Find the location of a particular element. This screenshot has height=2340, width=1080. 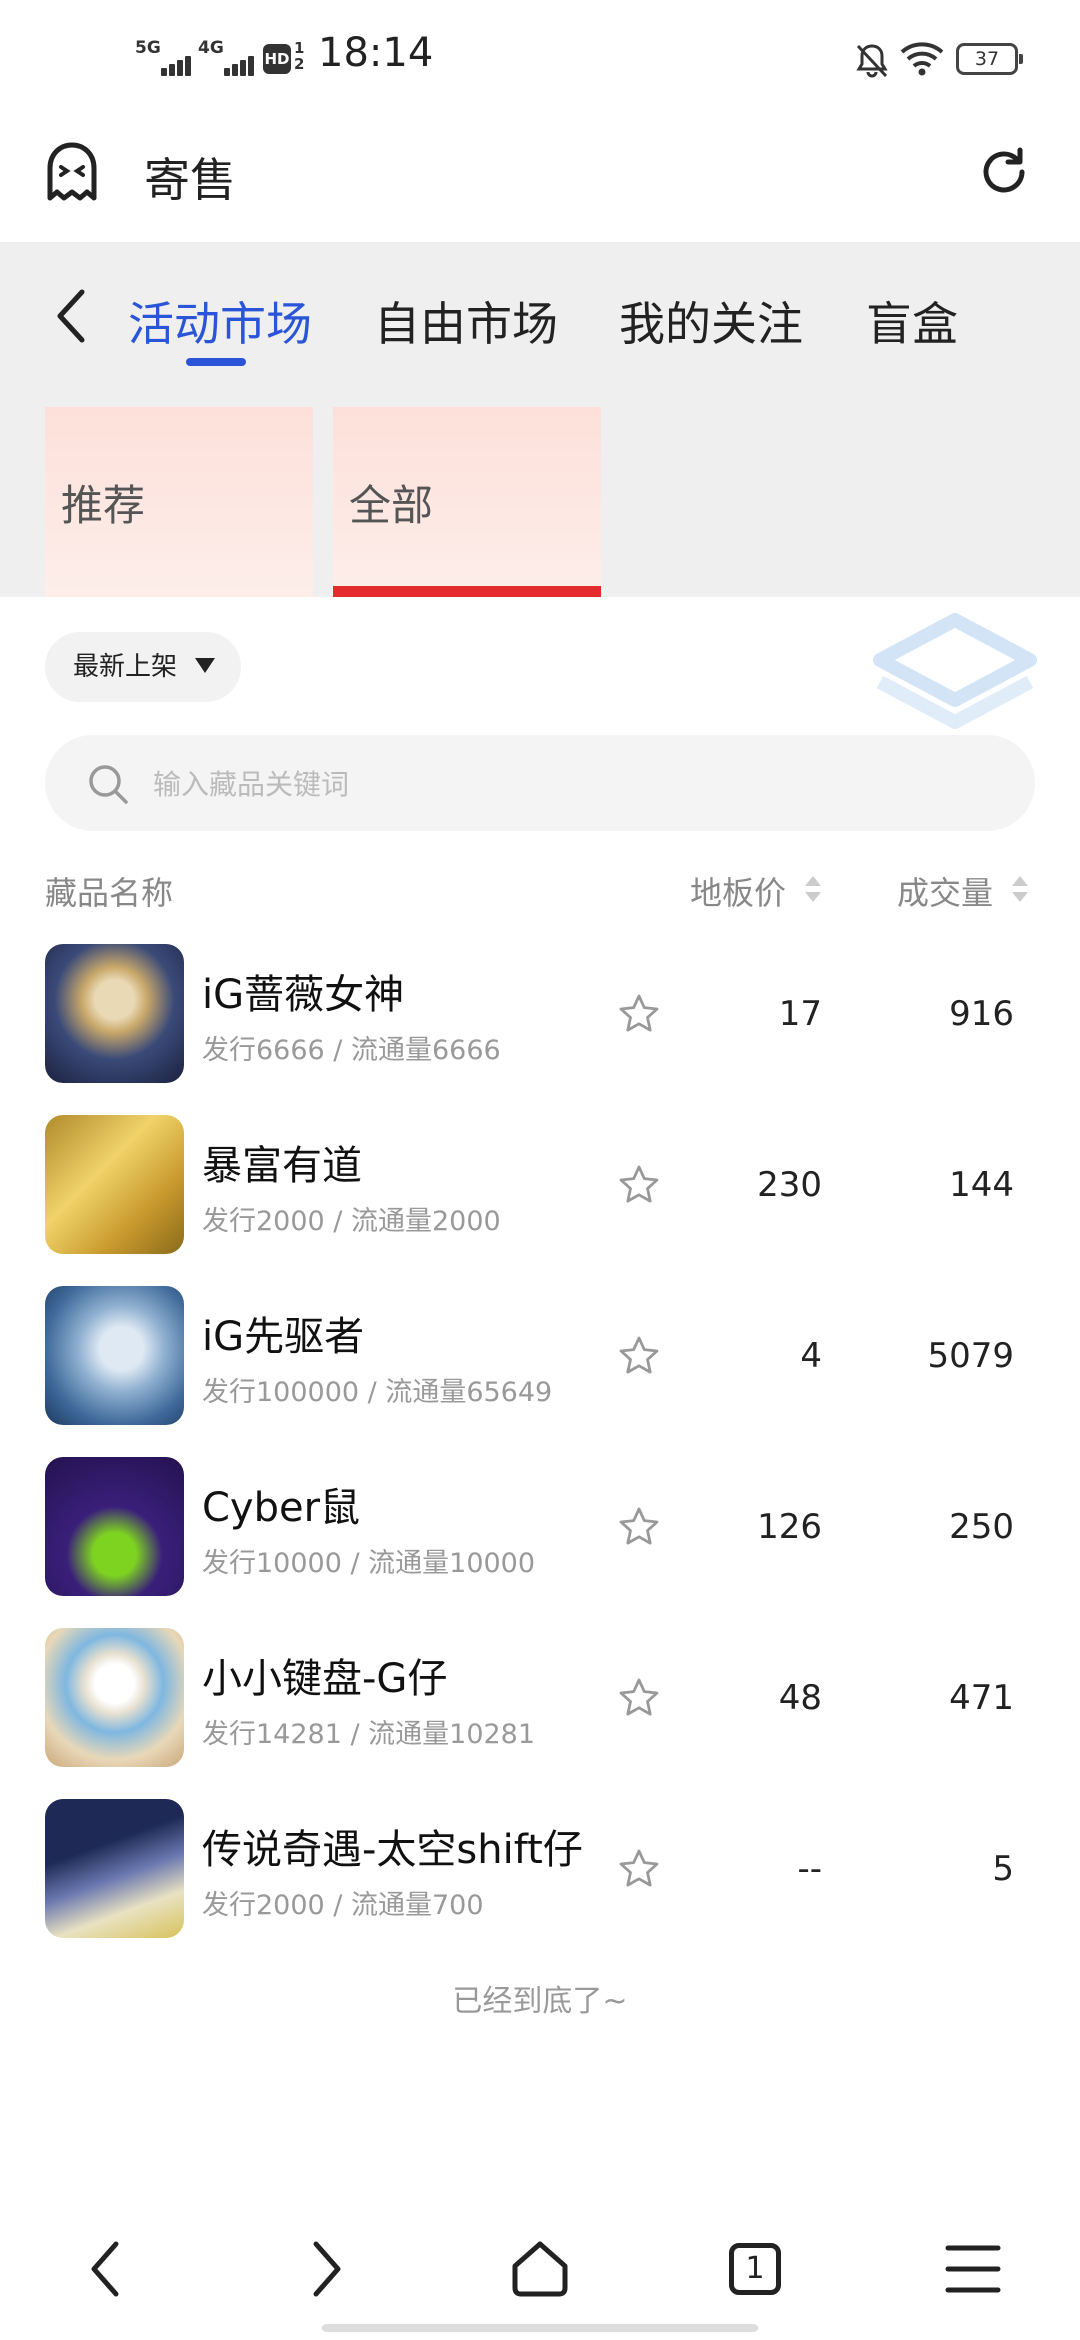

item-floor-price: 17 is located at coordinates (800, 1014).